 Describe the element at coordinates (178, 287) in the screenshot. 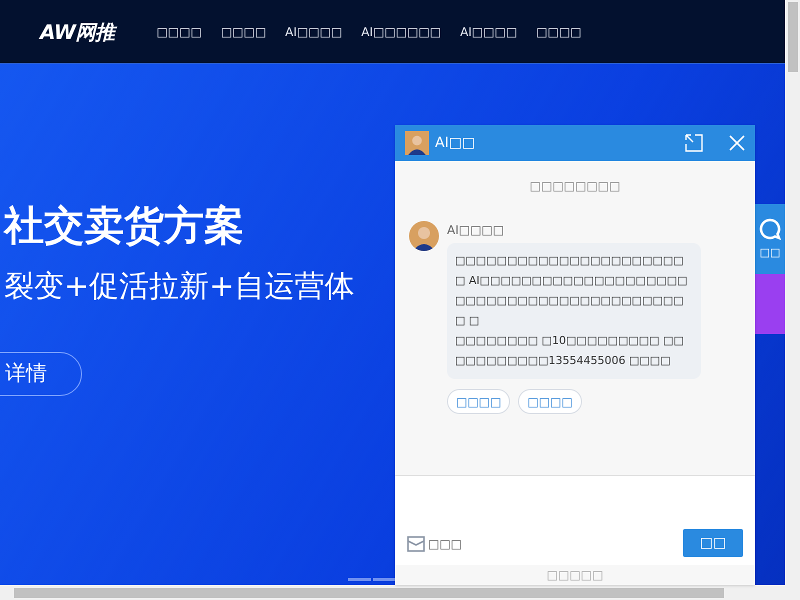

I see `hero-subtitle: 裂变+促活拉新+自运营体` at that location.